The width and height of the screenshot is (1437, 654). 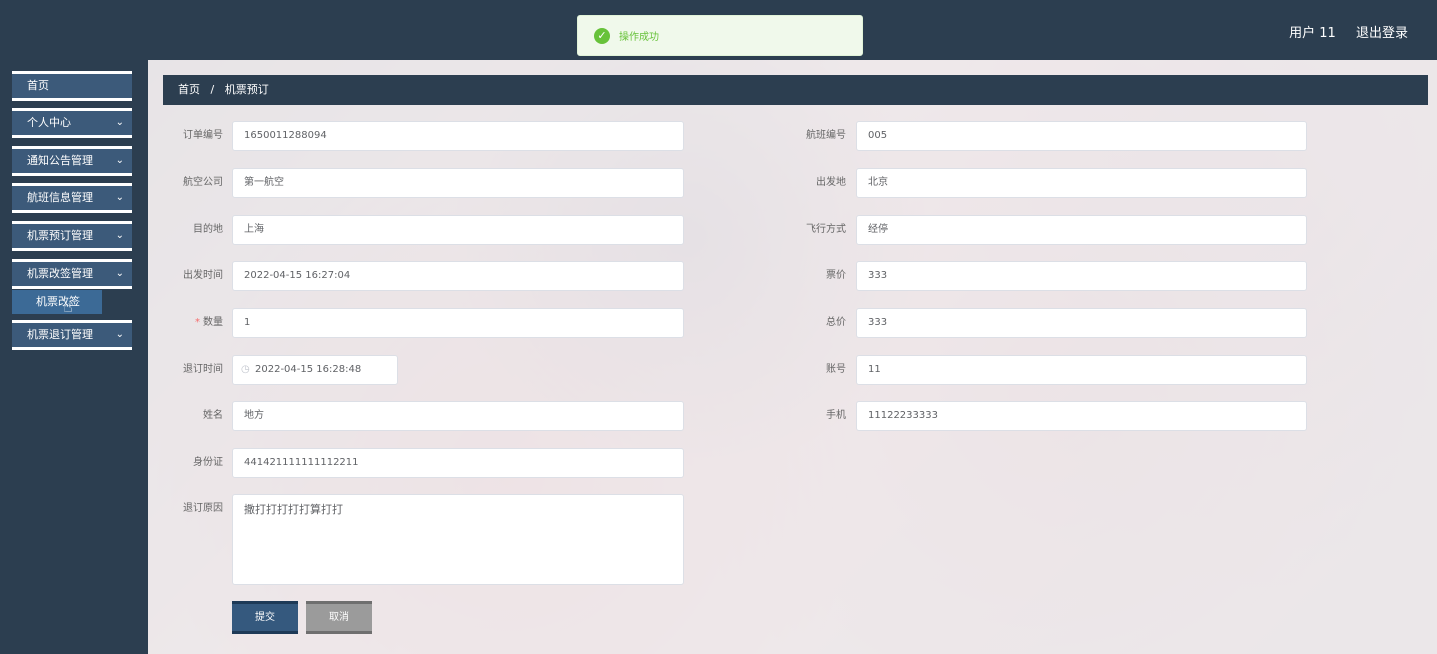 I want to click on sidebar-item-booking: 机票预订管理 ⌄, so click(x=72, y=236).